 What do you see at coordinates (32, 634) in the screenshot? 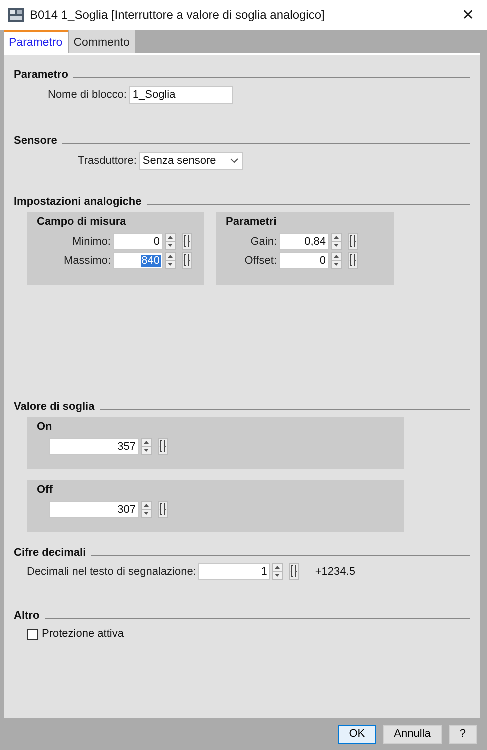
I see `checkbox` at bounding box center [32, 634].